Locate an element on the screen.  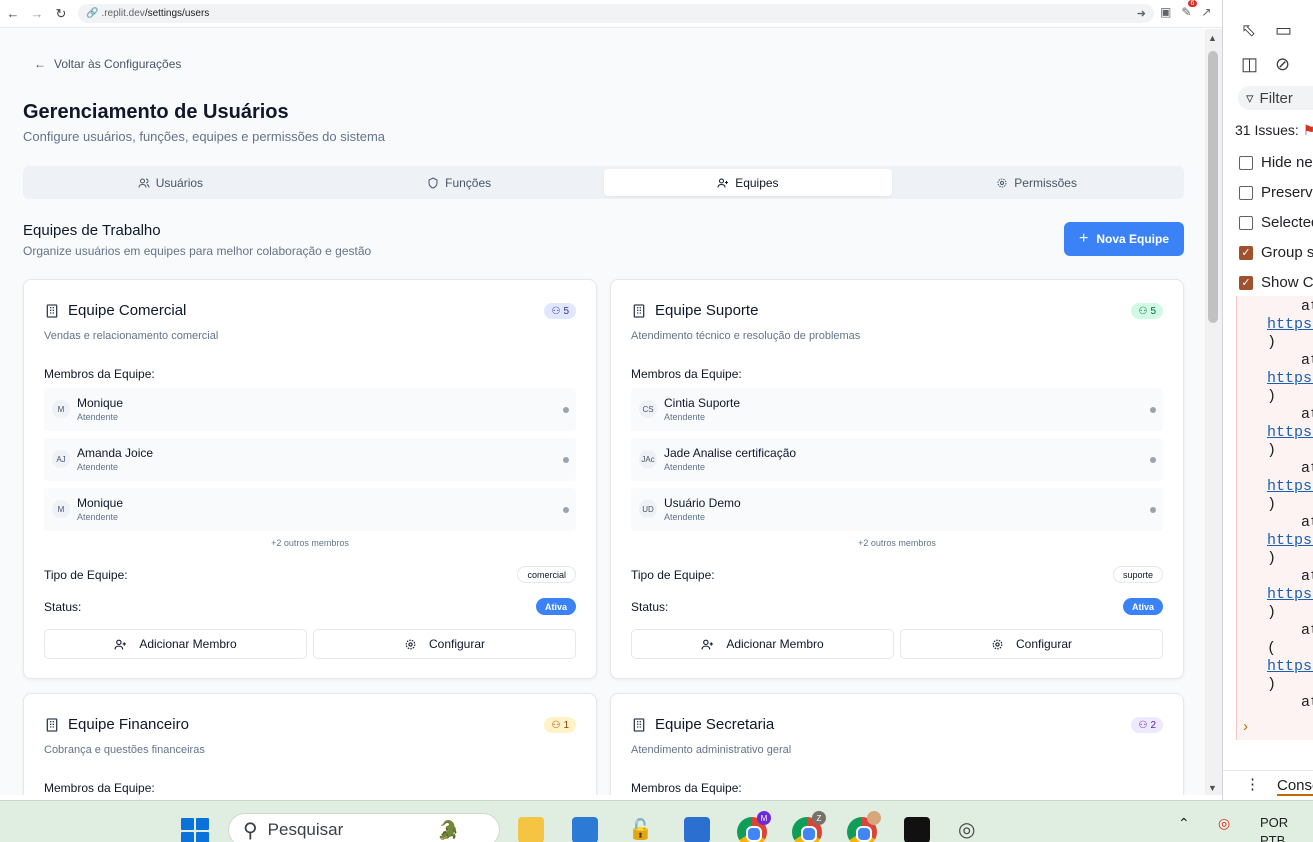
app-icon is located at coordinates (585, 829).